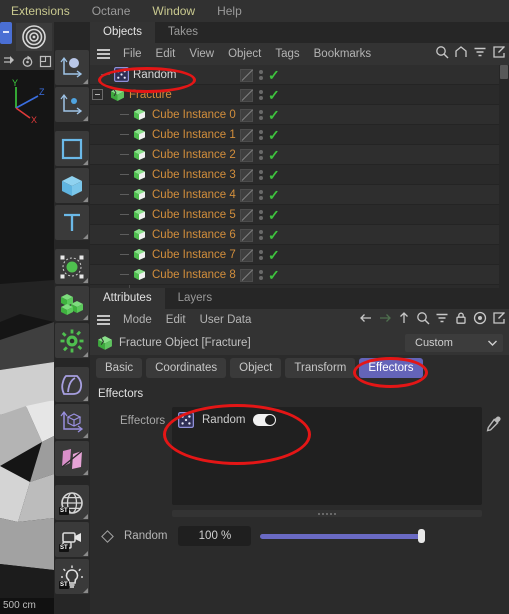 Image resolution: width=509 pixels, height=614 pixels. Describe the element at coordinates (122, 32) in the screenshot. I see `tab-objects: Objects` at that location.